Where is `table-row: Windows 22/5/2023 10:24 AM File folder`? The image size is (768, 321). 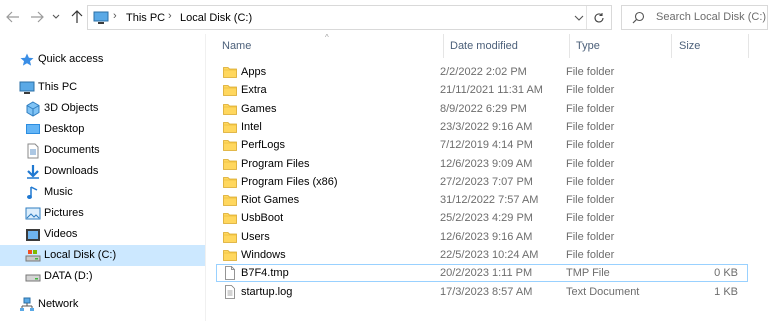 table-row: Windows 22/5/2023 10:24 AM File folder is located at coordinates (482, 255).